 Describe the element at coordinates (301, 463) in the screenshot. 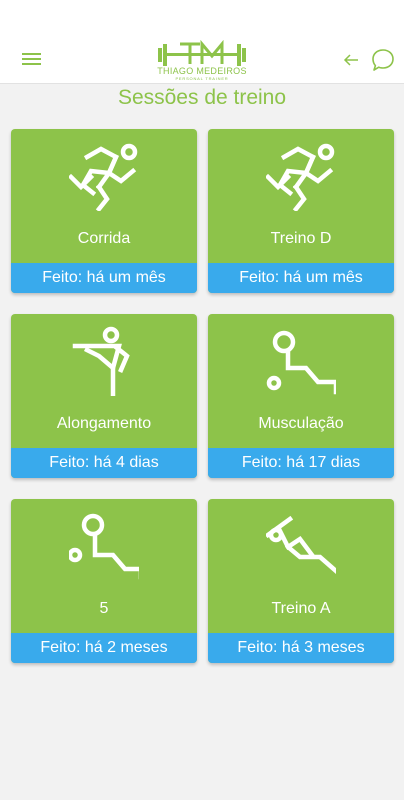

I see `session-status: Feito: há 17 dias` at that location.